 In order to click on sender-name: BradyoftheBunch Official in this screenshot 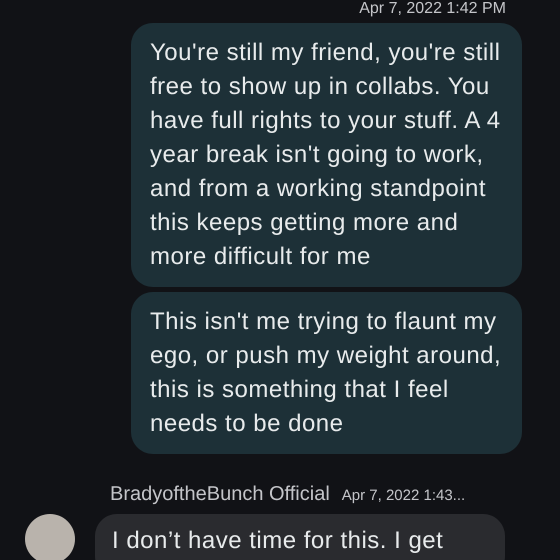, I will do `click(220, 494)`.